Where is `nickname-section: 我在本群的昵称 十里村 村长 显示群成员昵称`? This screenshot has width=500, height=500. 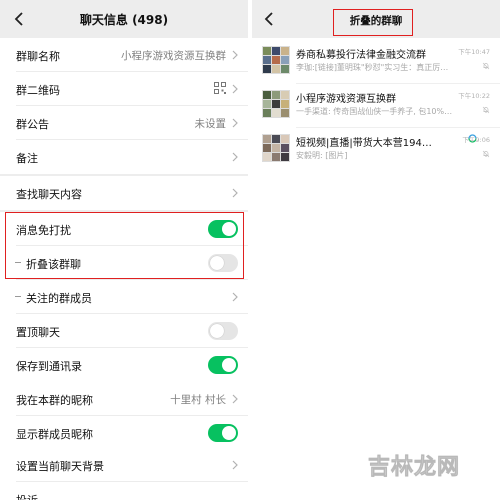
nickname-section: 我在本群的昵称 十里村 村长 显示群成员昵称 is located at coordinates (124, 416).